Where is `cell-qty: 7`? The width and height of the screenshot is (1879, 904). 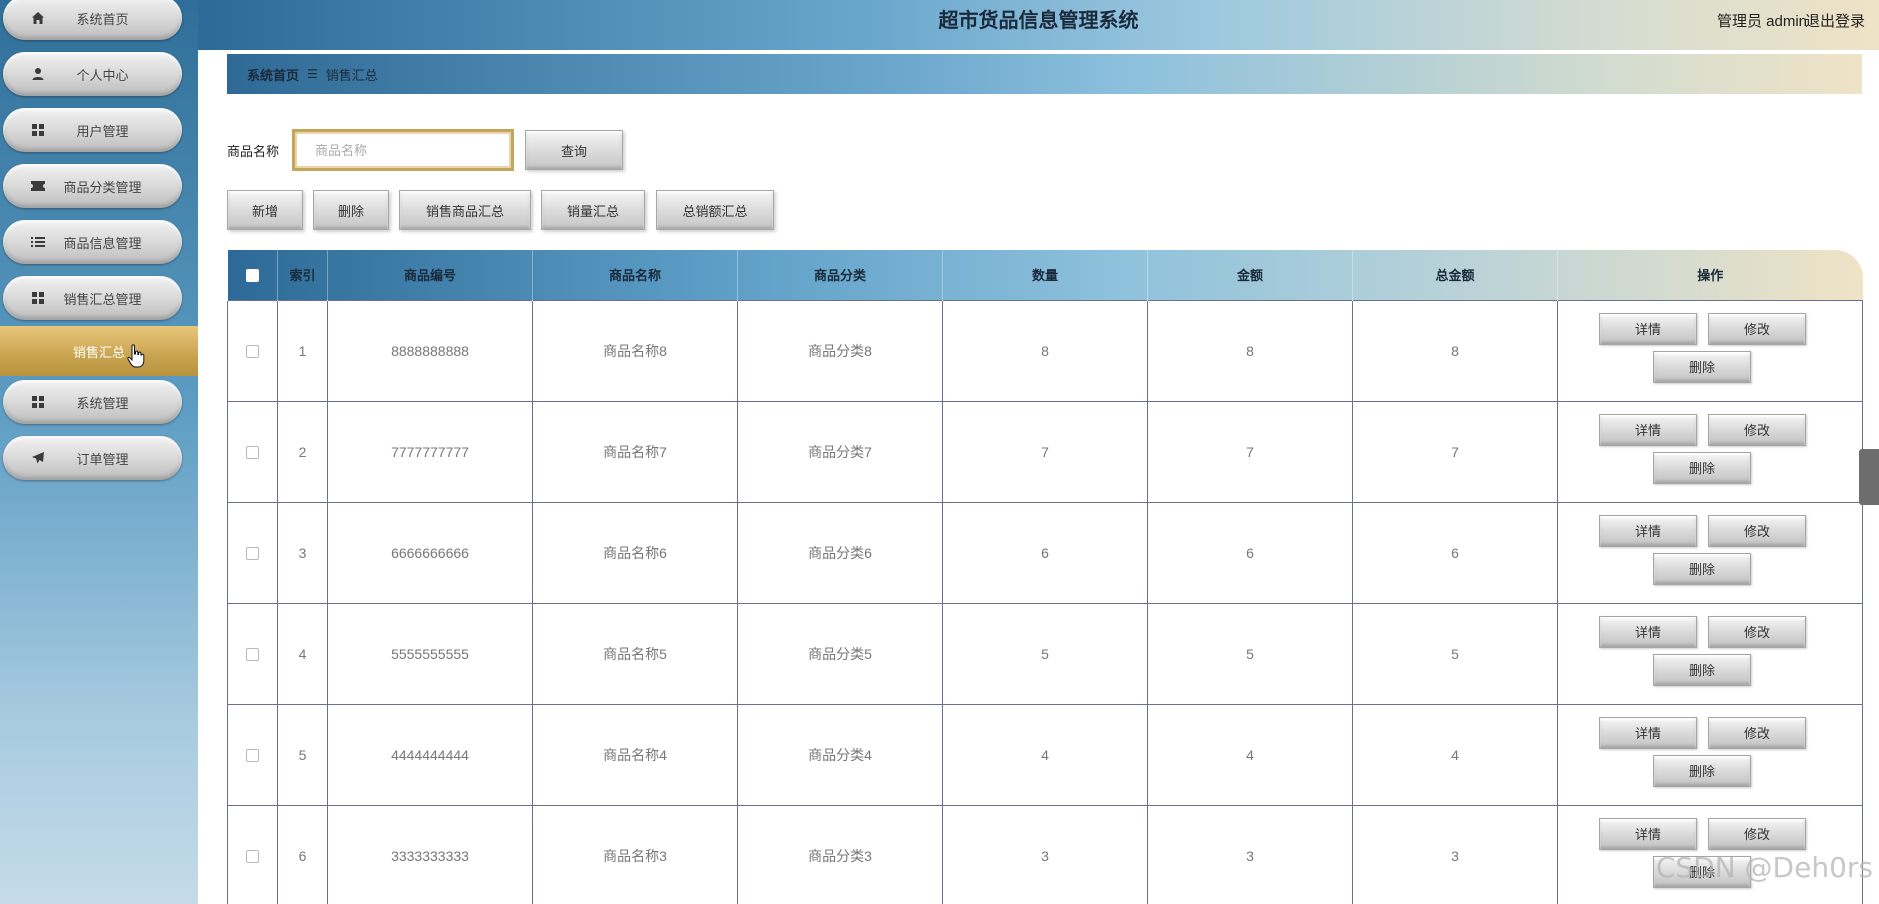 cell-qty: 7 is located at coordinates (1045, 451).